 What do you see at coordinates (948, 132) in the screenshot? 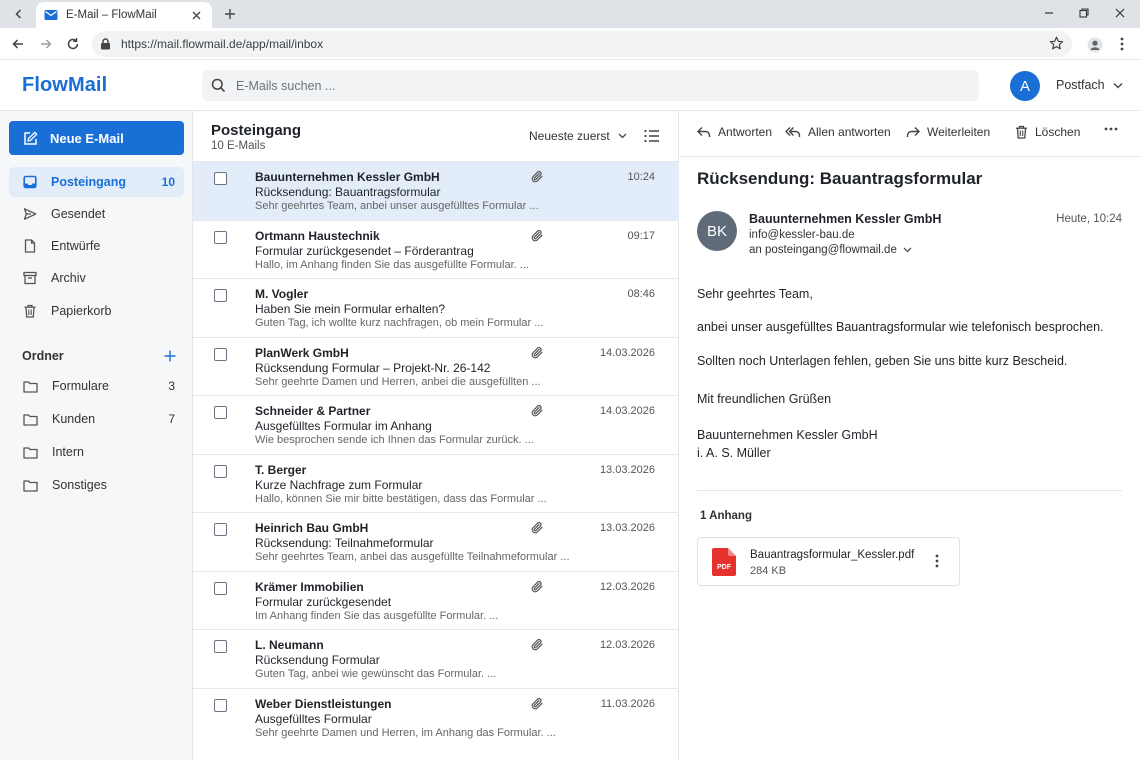
I see `forward-button: Weiterleiten` at bounding box center [948, 132].